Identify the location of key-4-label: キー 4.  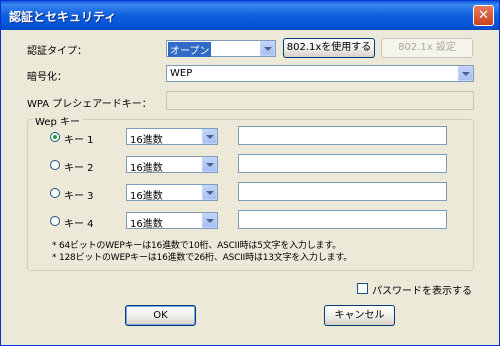
(79, 224).